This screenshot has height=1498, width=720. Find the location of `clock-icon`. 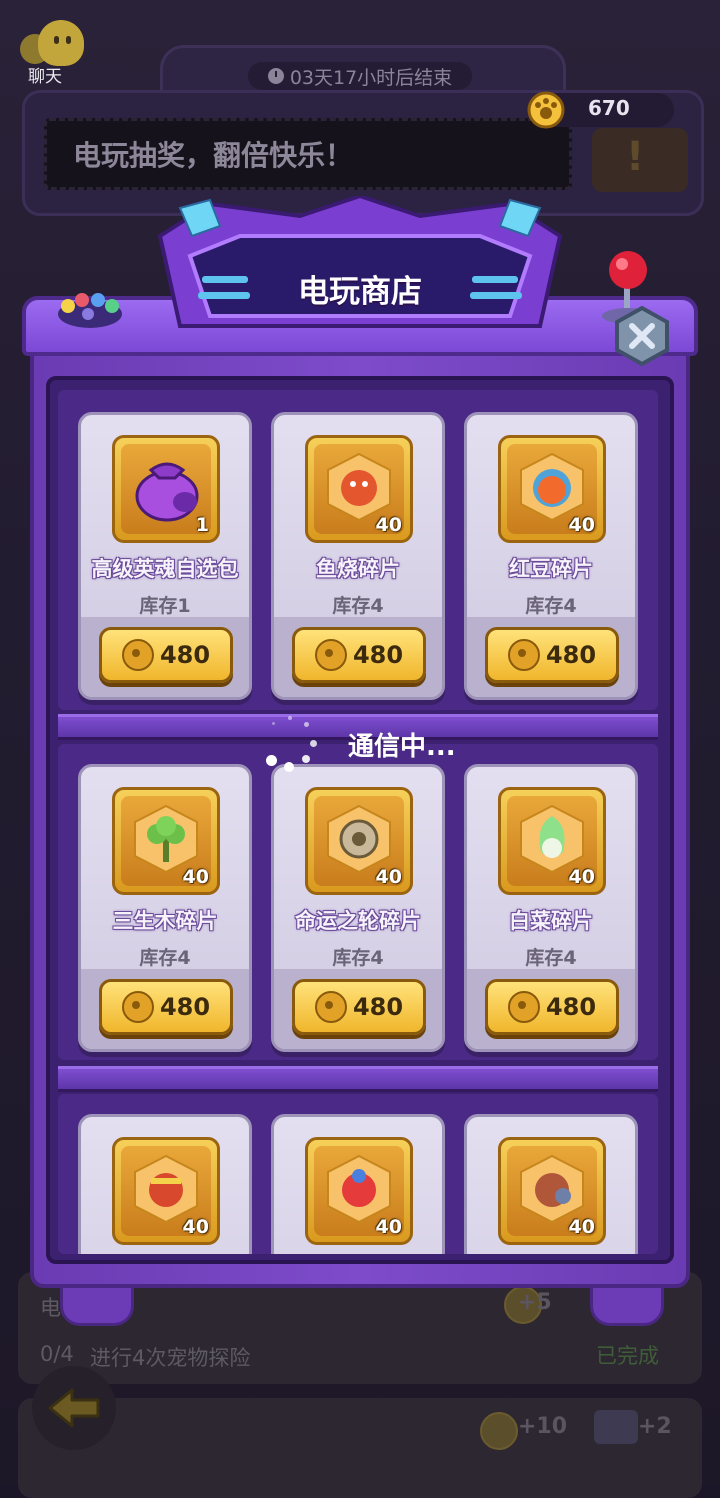

clock-icon is located at coordinates (275, 76).